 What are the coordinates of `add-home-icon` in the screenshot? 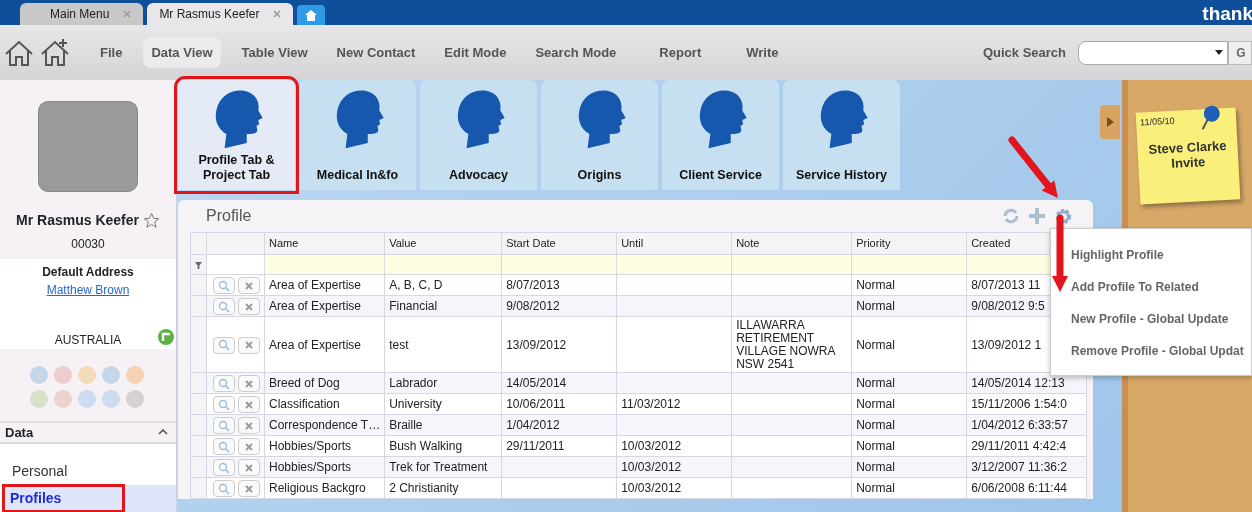 It's located at (55, 52).